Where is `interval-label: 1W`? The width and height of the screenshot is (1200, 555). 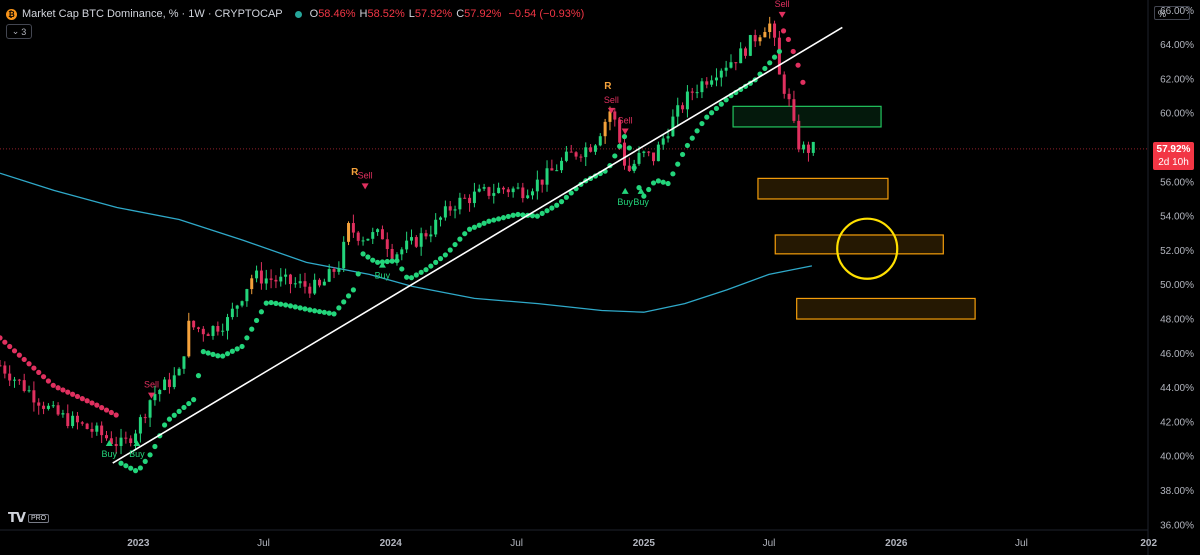 interval-label: 1W is located at coordinates (196, 14).